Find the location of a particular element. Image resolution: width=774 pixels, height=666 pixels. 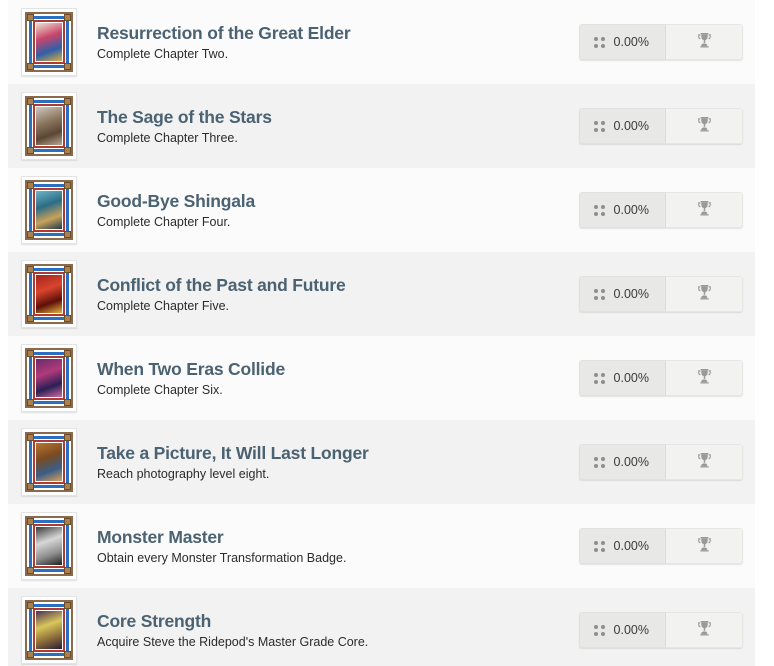

achievement-description: Complete Chapter Three. is located at coordinates (167, 137).